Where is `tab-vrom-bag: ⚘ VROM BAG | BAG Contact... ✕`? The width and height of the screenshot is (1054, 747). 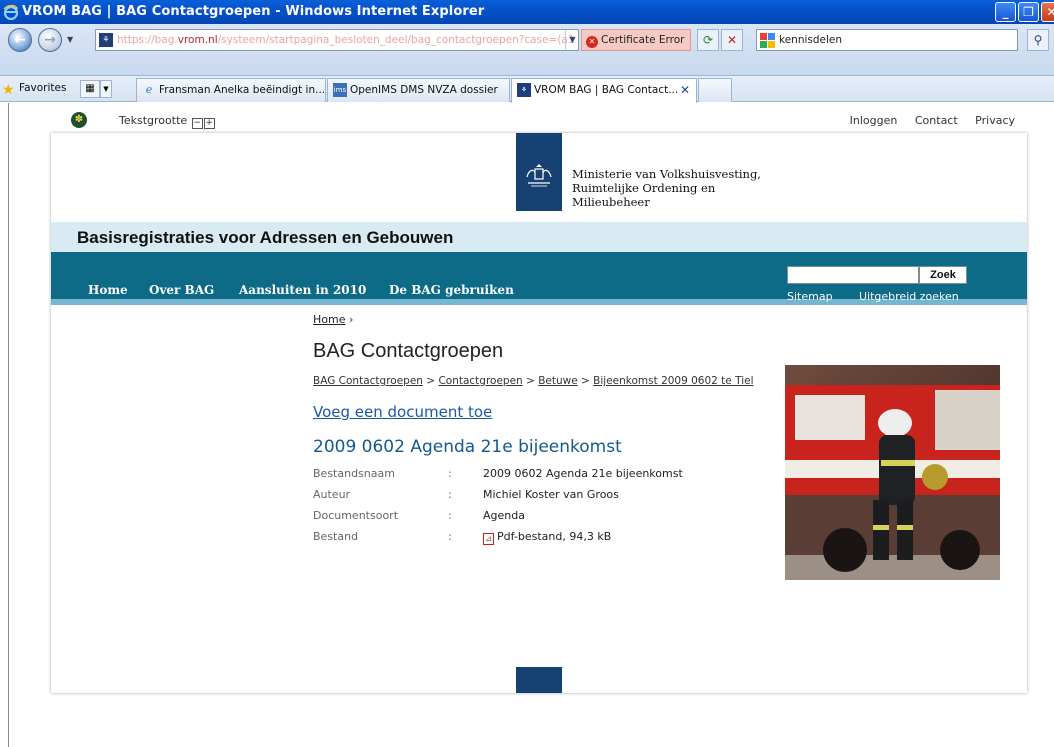 tab-vrom-bag: ⚘ VROM BAG | BAG Contact... ✕ is located at coordinates (604, 90).